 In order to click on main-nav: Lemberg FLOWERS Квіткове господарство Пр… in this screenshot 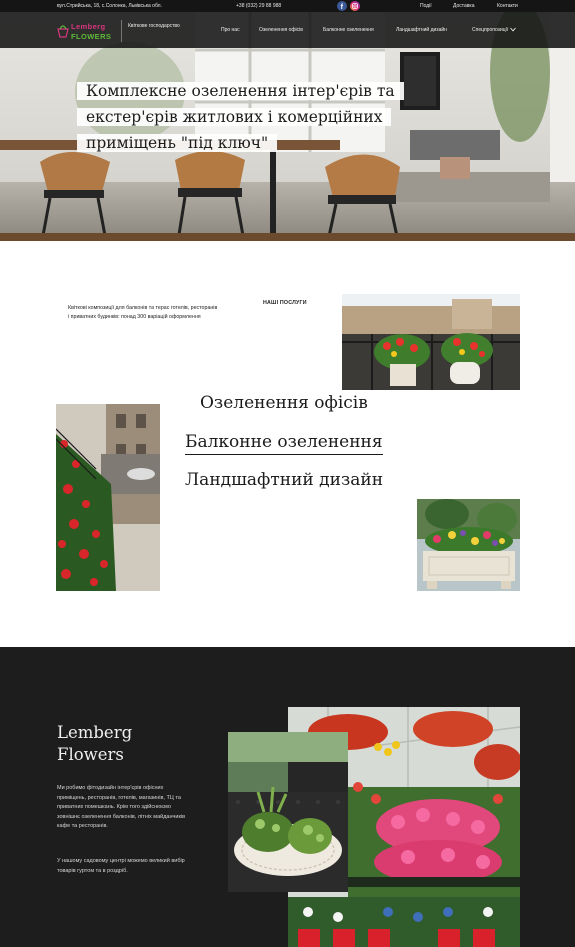, I will do `click(287, 30)`.